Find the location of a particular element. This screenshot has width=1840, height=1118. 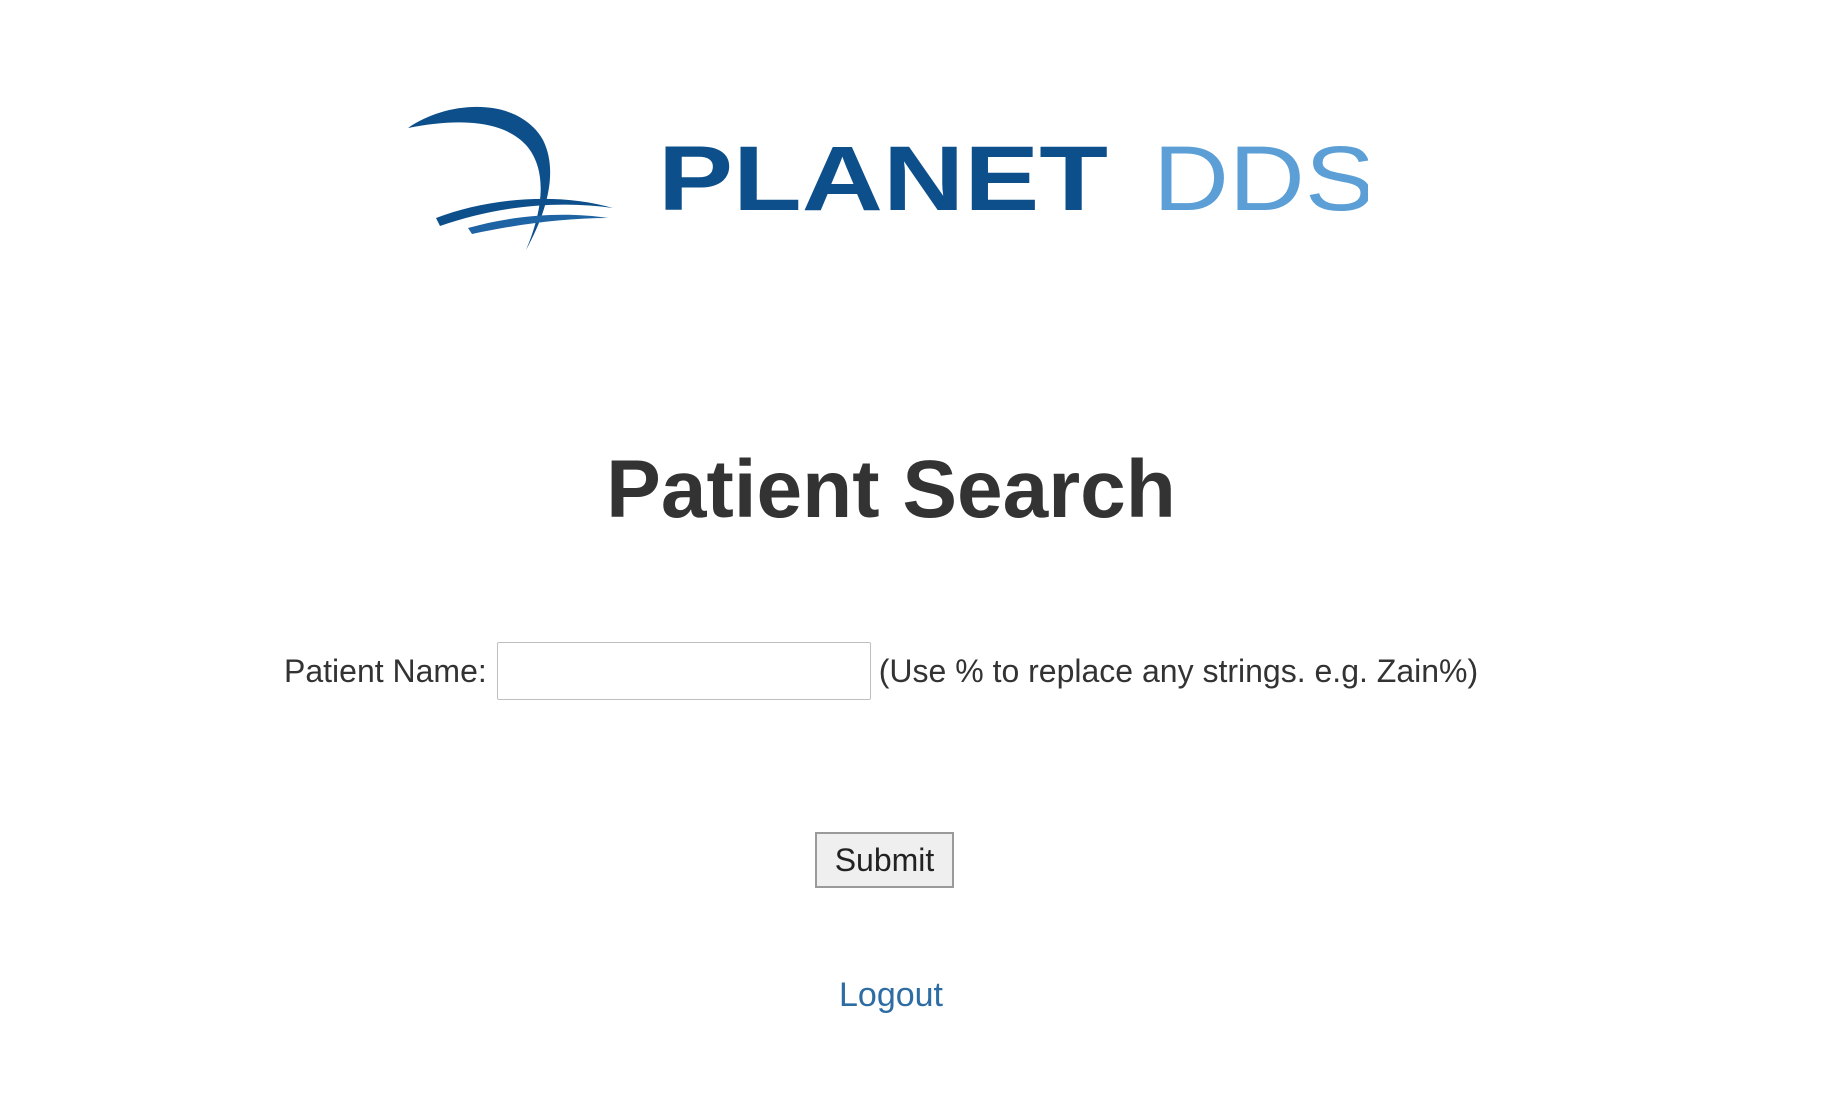

patient-name-label: Patient Name: is located at coordinates (385, 670).